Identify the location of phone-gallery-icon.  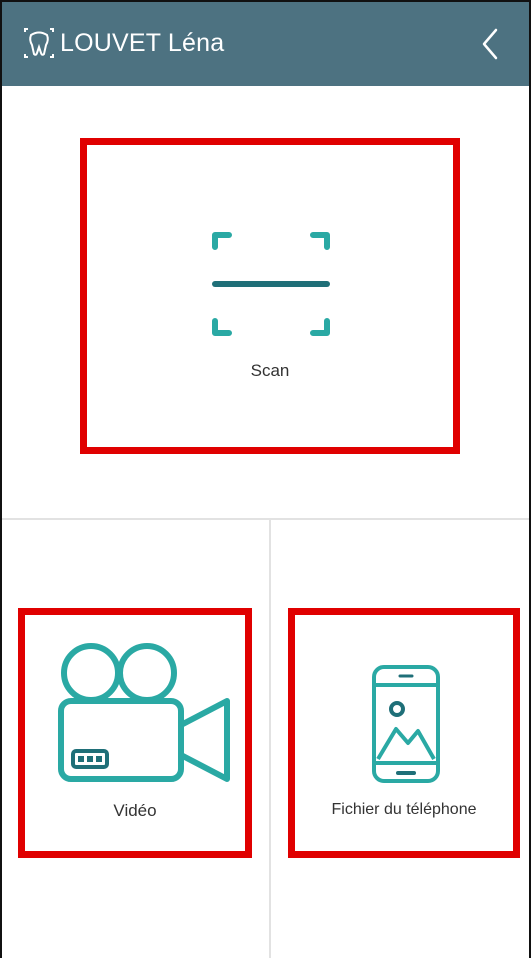
(406, 724).